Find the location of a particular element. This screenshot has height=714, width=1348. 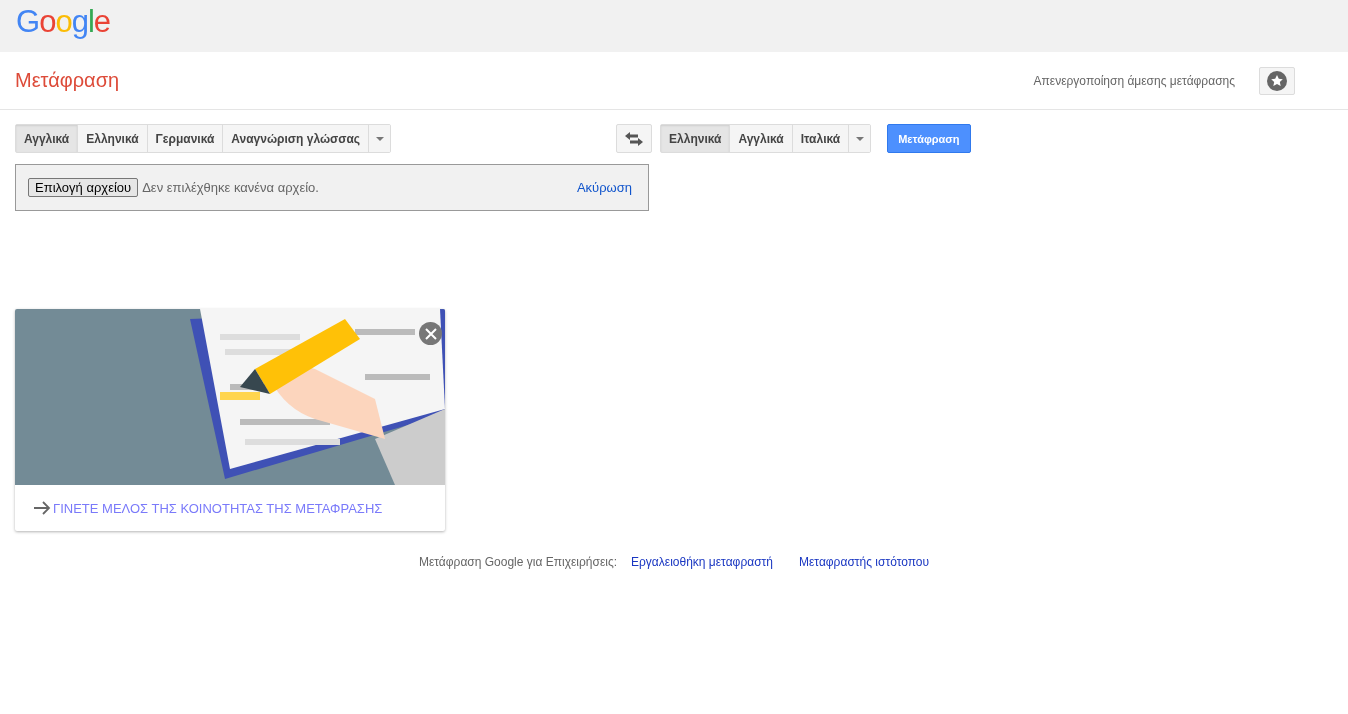

cancel-link: Ακύρωση is located at coordinates (604, 187).